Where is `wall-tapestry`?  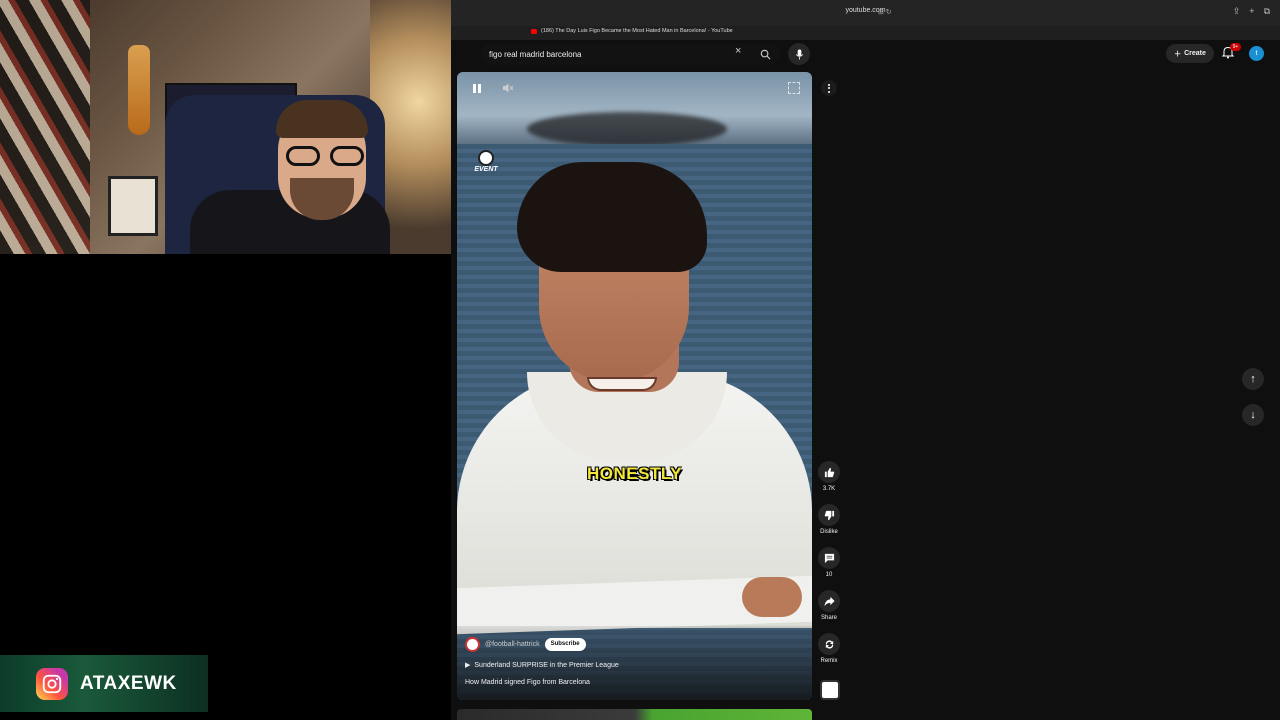
wall-tapestry is located at coordinates (45, 127).